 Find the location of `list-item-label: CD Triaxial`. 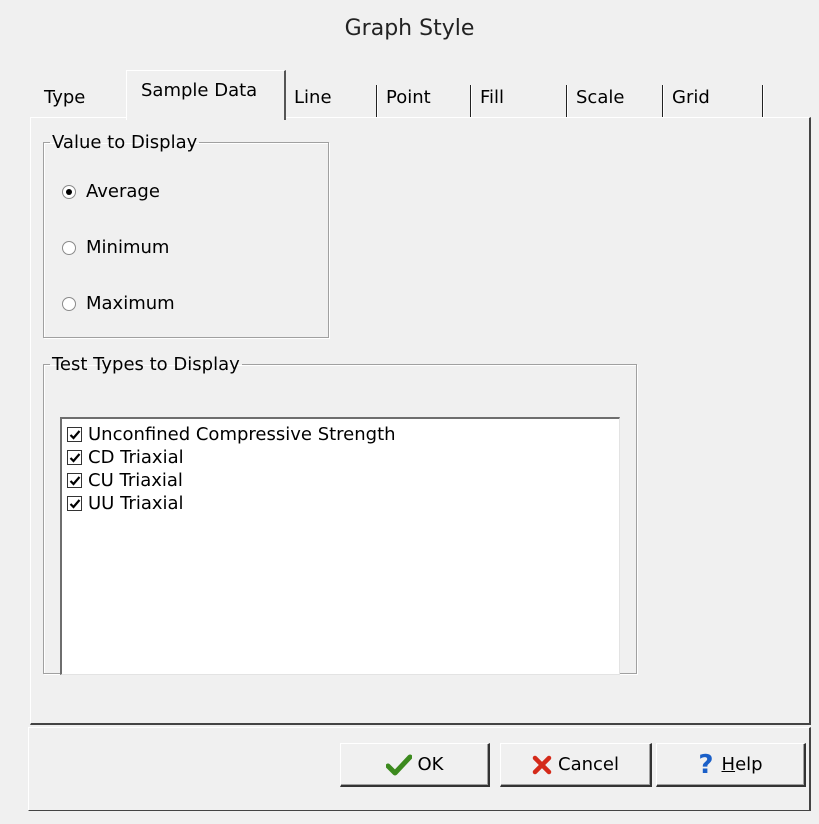

list-item-label: CD Triaxial is located at coordinates (136, 457).